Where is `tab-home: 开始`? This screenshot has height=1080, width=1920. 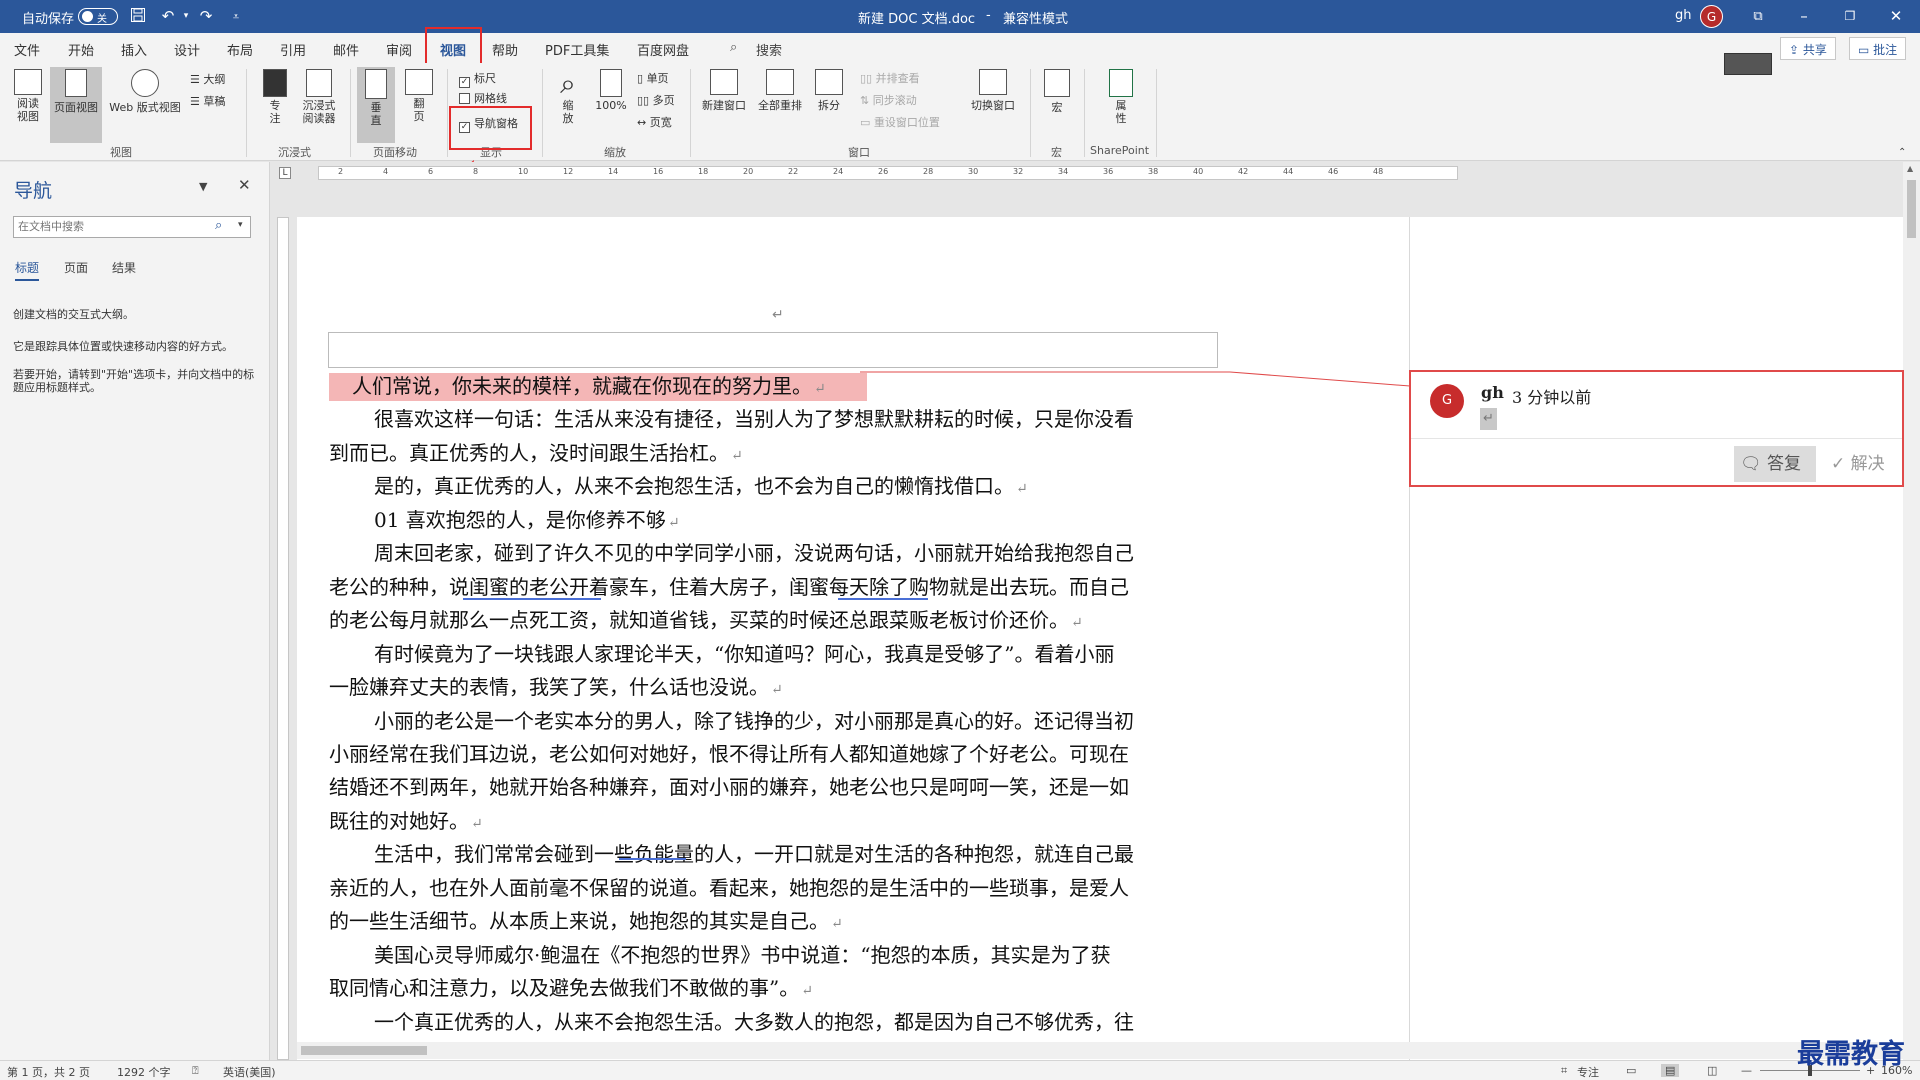
tab-home: 开始 is located at coordinates (81, 49).